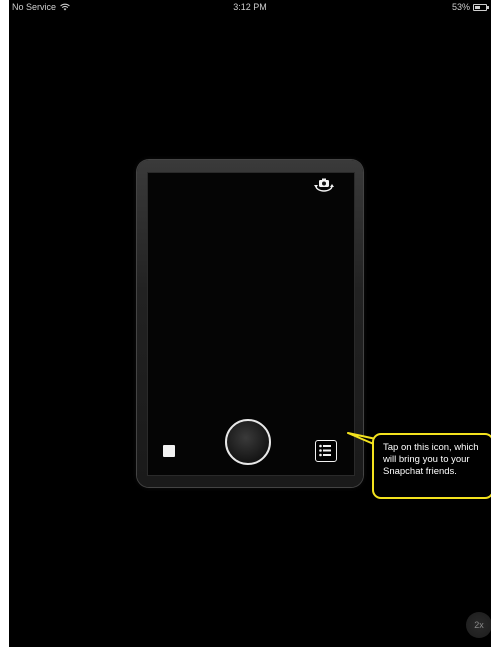 The height and width of the screenshot is (647, 500). Describe the element at coordinates (460, 7) in the screenshot. I see `battery-percentage: 53%` at that location.